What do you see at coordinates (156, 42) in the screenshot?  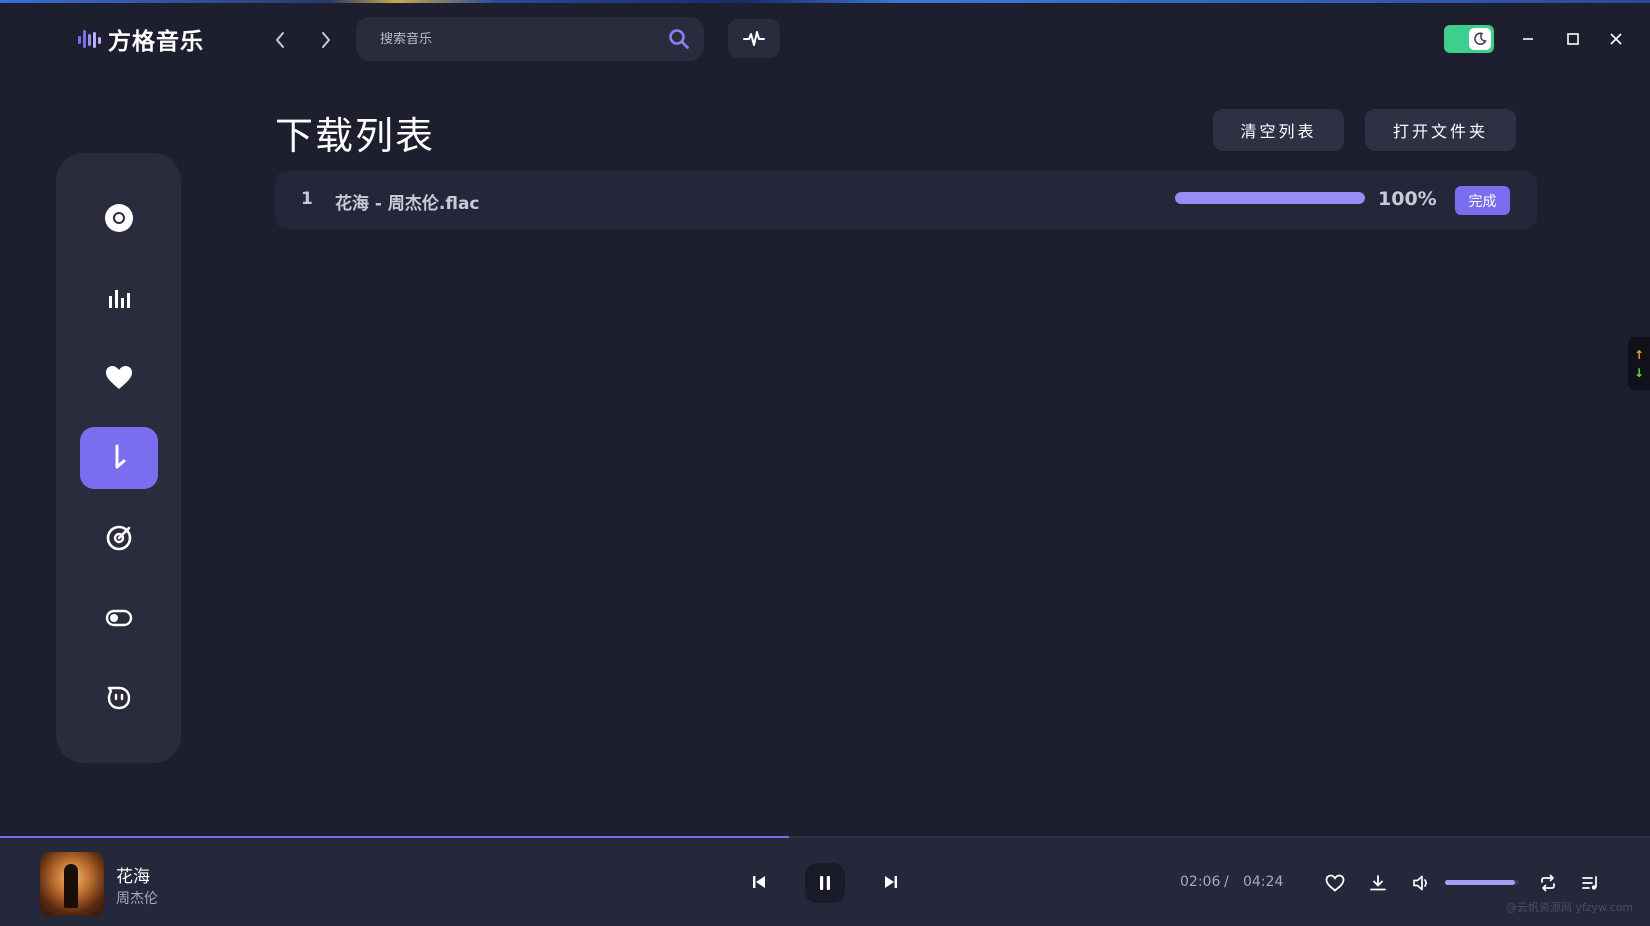 I see `app-name: 方格音乐` at bounding box center [156, 42].